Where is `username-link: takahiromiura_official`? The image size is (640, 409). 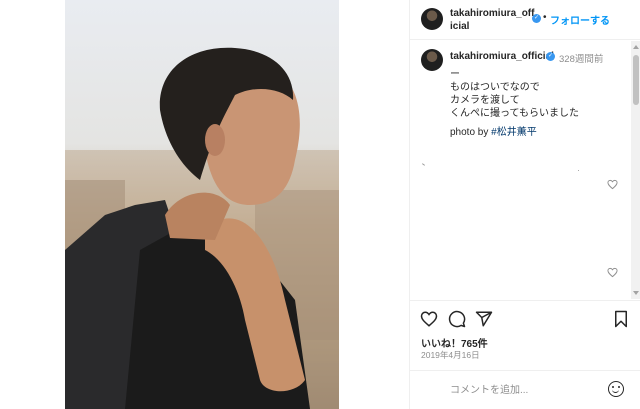
username-link: takahiromiura_official is located at coordinates (493, 20).